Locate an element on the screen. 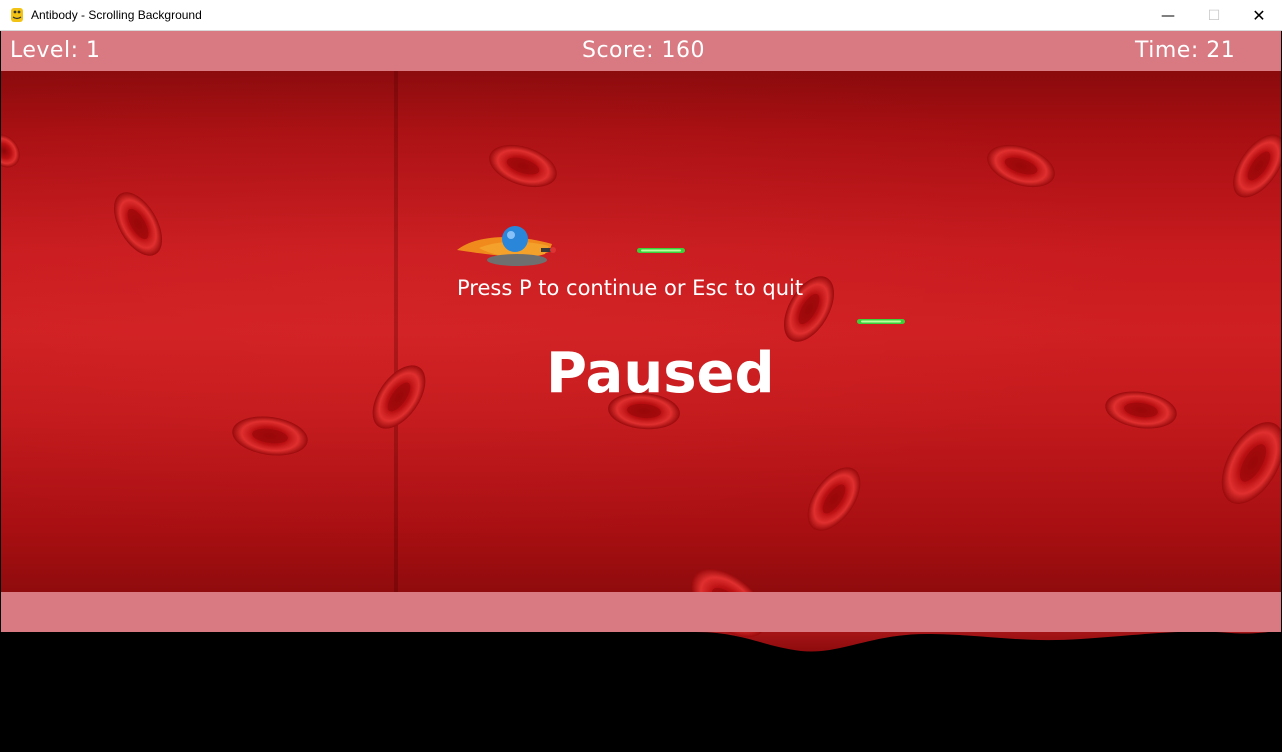 The height and width of the screenshot is (752, 1282). score-display: Score: 160 is located at coordinates (644, 50).